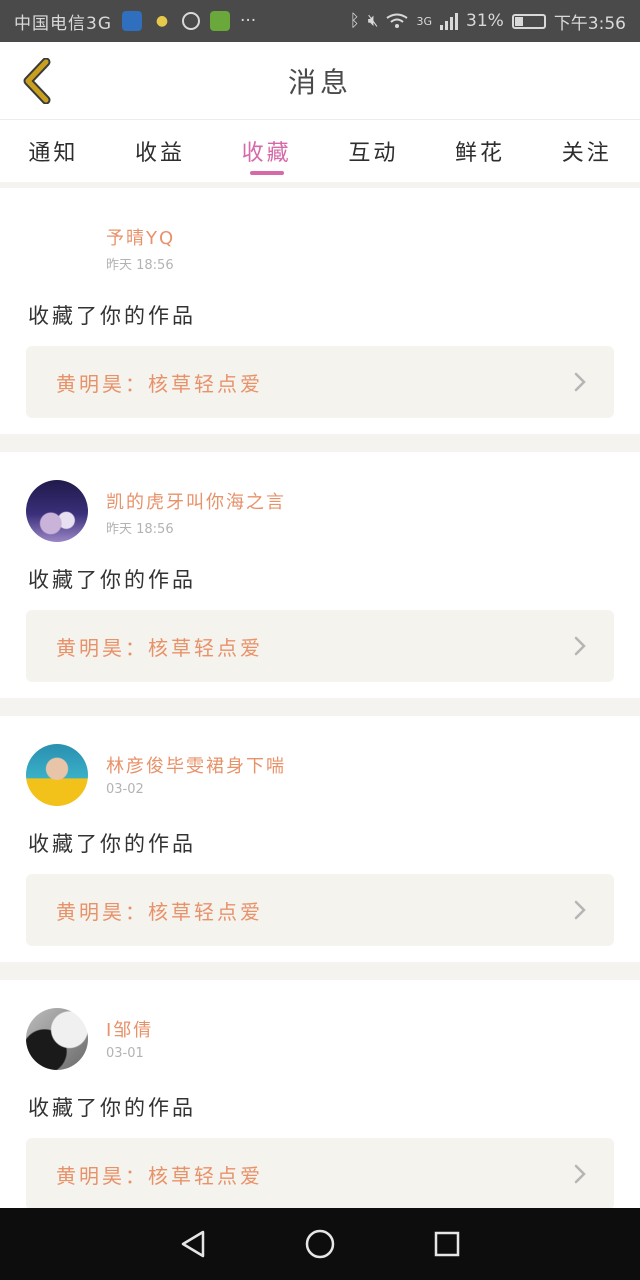  What do you see at coordinates (191, 21) in the screenshot?
I see `hex-app-icon` at bounding box center [191, 21].